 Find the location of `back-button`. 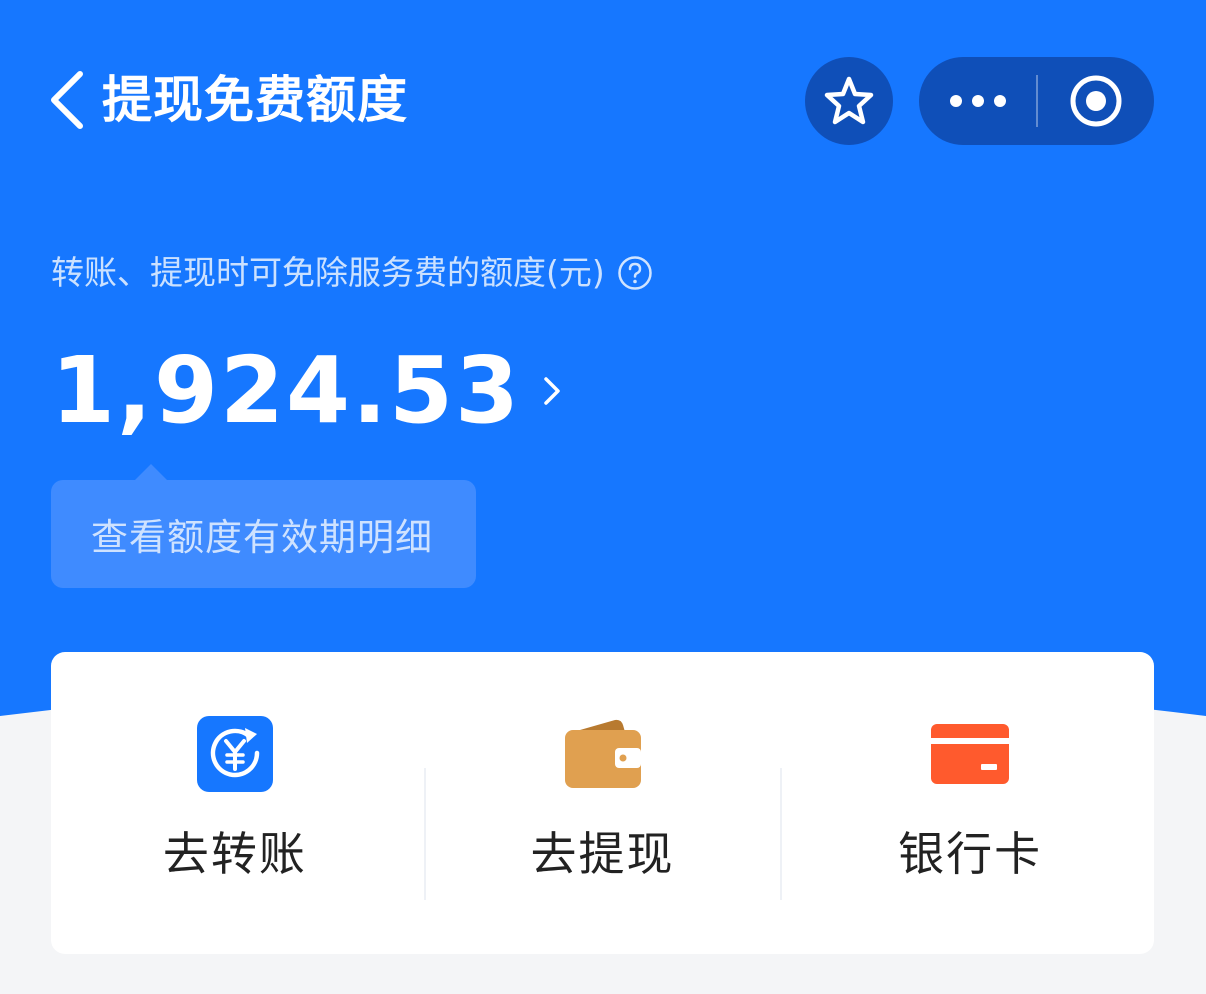

back-button is located at coordinates (68, 100).